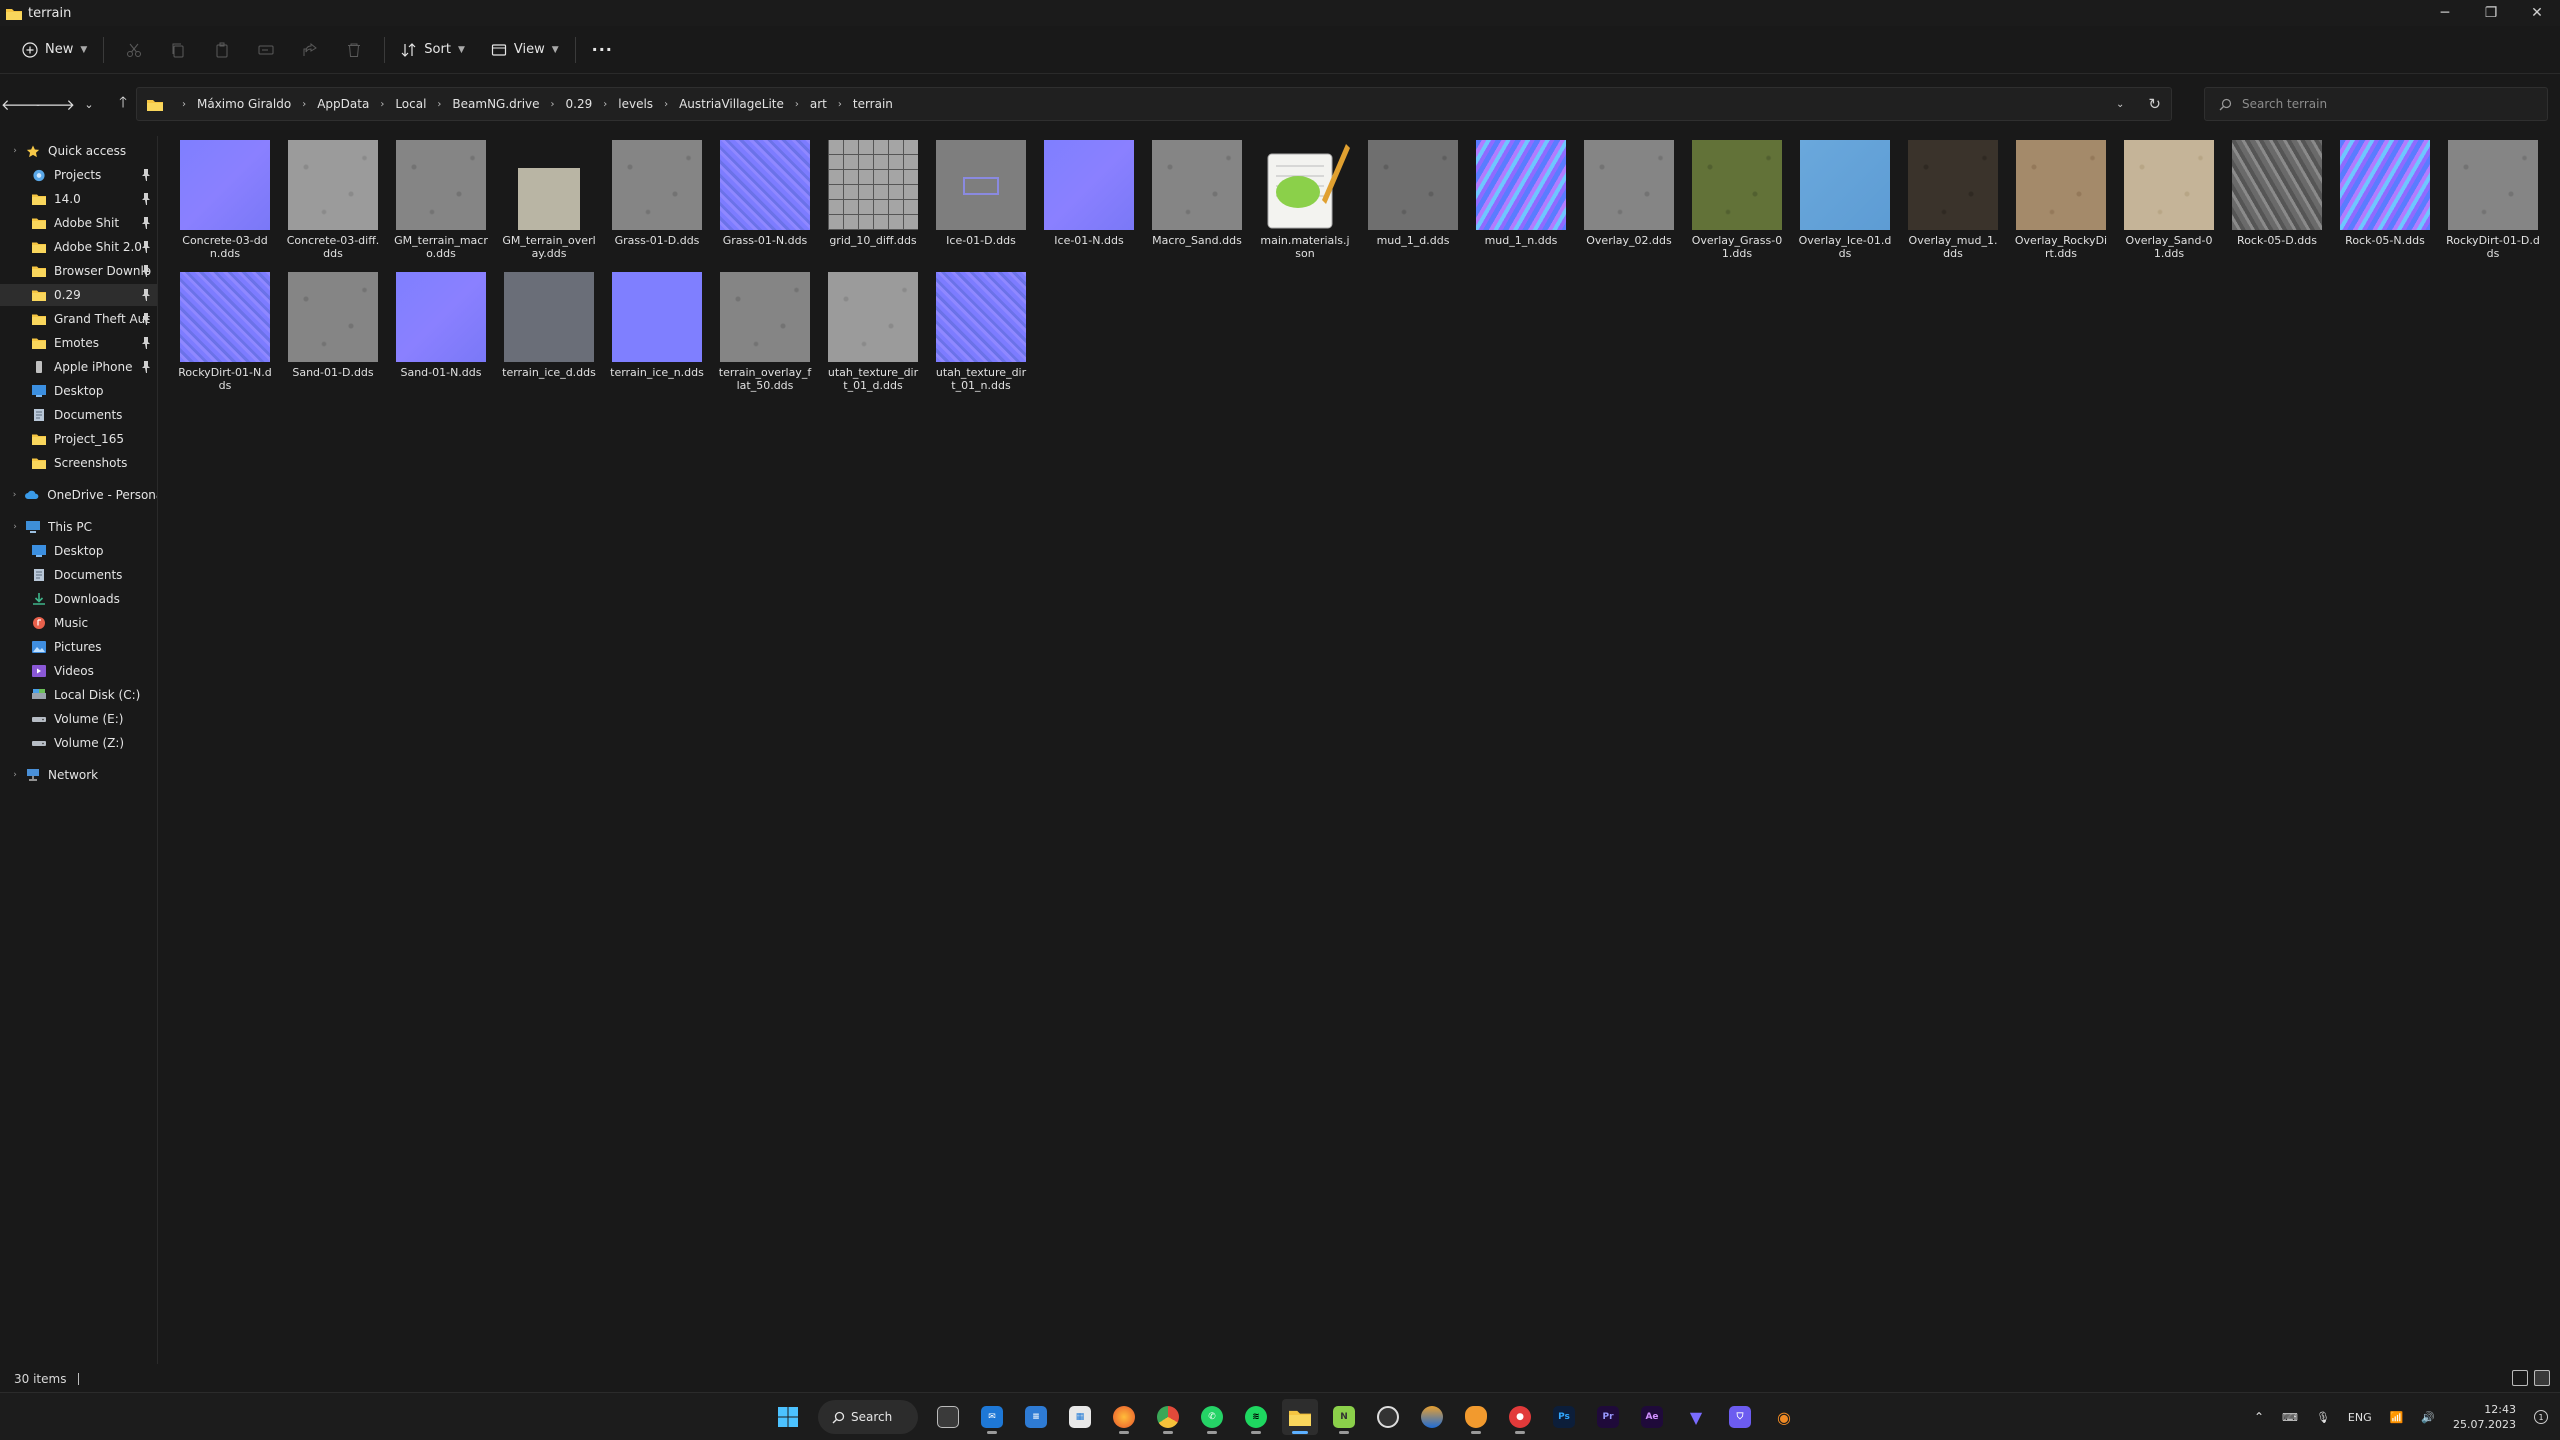  I want to click on sidebar-item-pinned: 14.0, so click(78, 199).